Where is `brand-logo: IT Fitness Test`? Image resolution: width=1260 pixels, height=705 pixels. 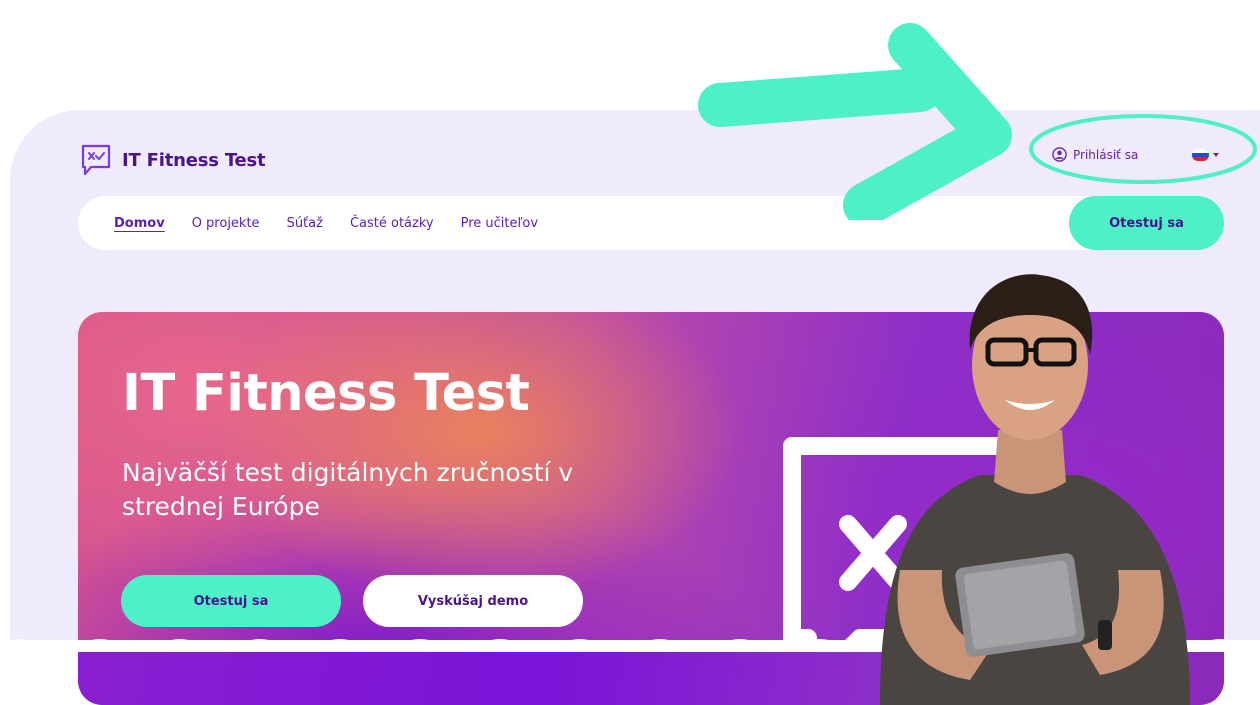 brand-logo: IT Fitness Test is located at coordinates (173, 160).